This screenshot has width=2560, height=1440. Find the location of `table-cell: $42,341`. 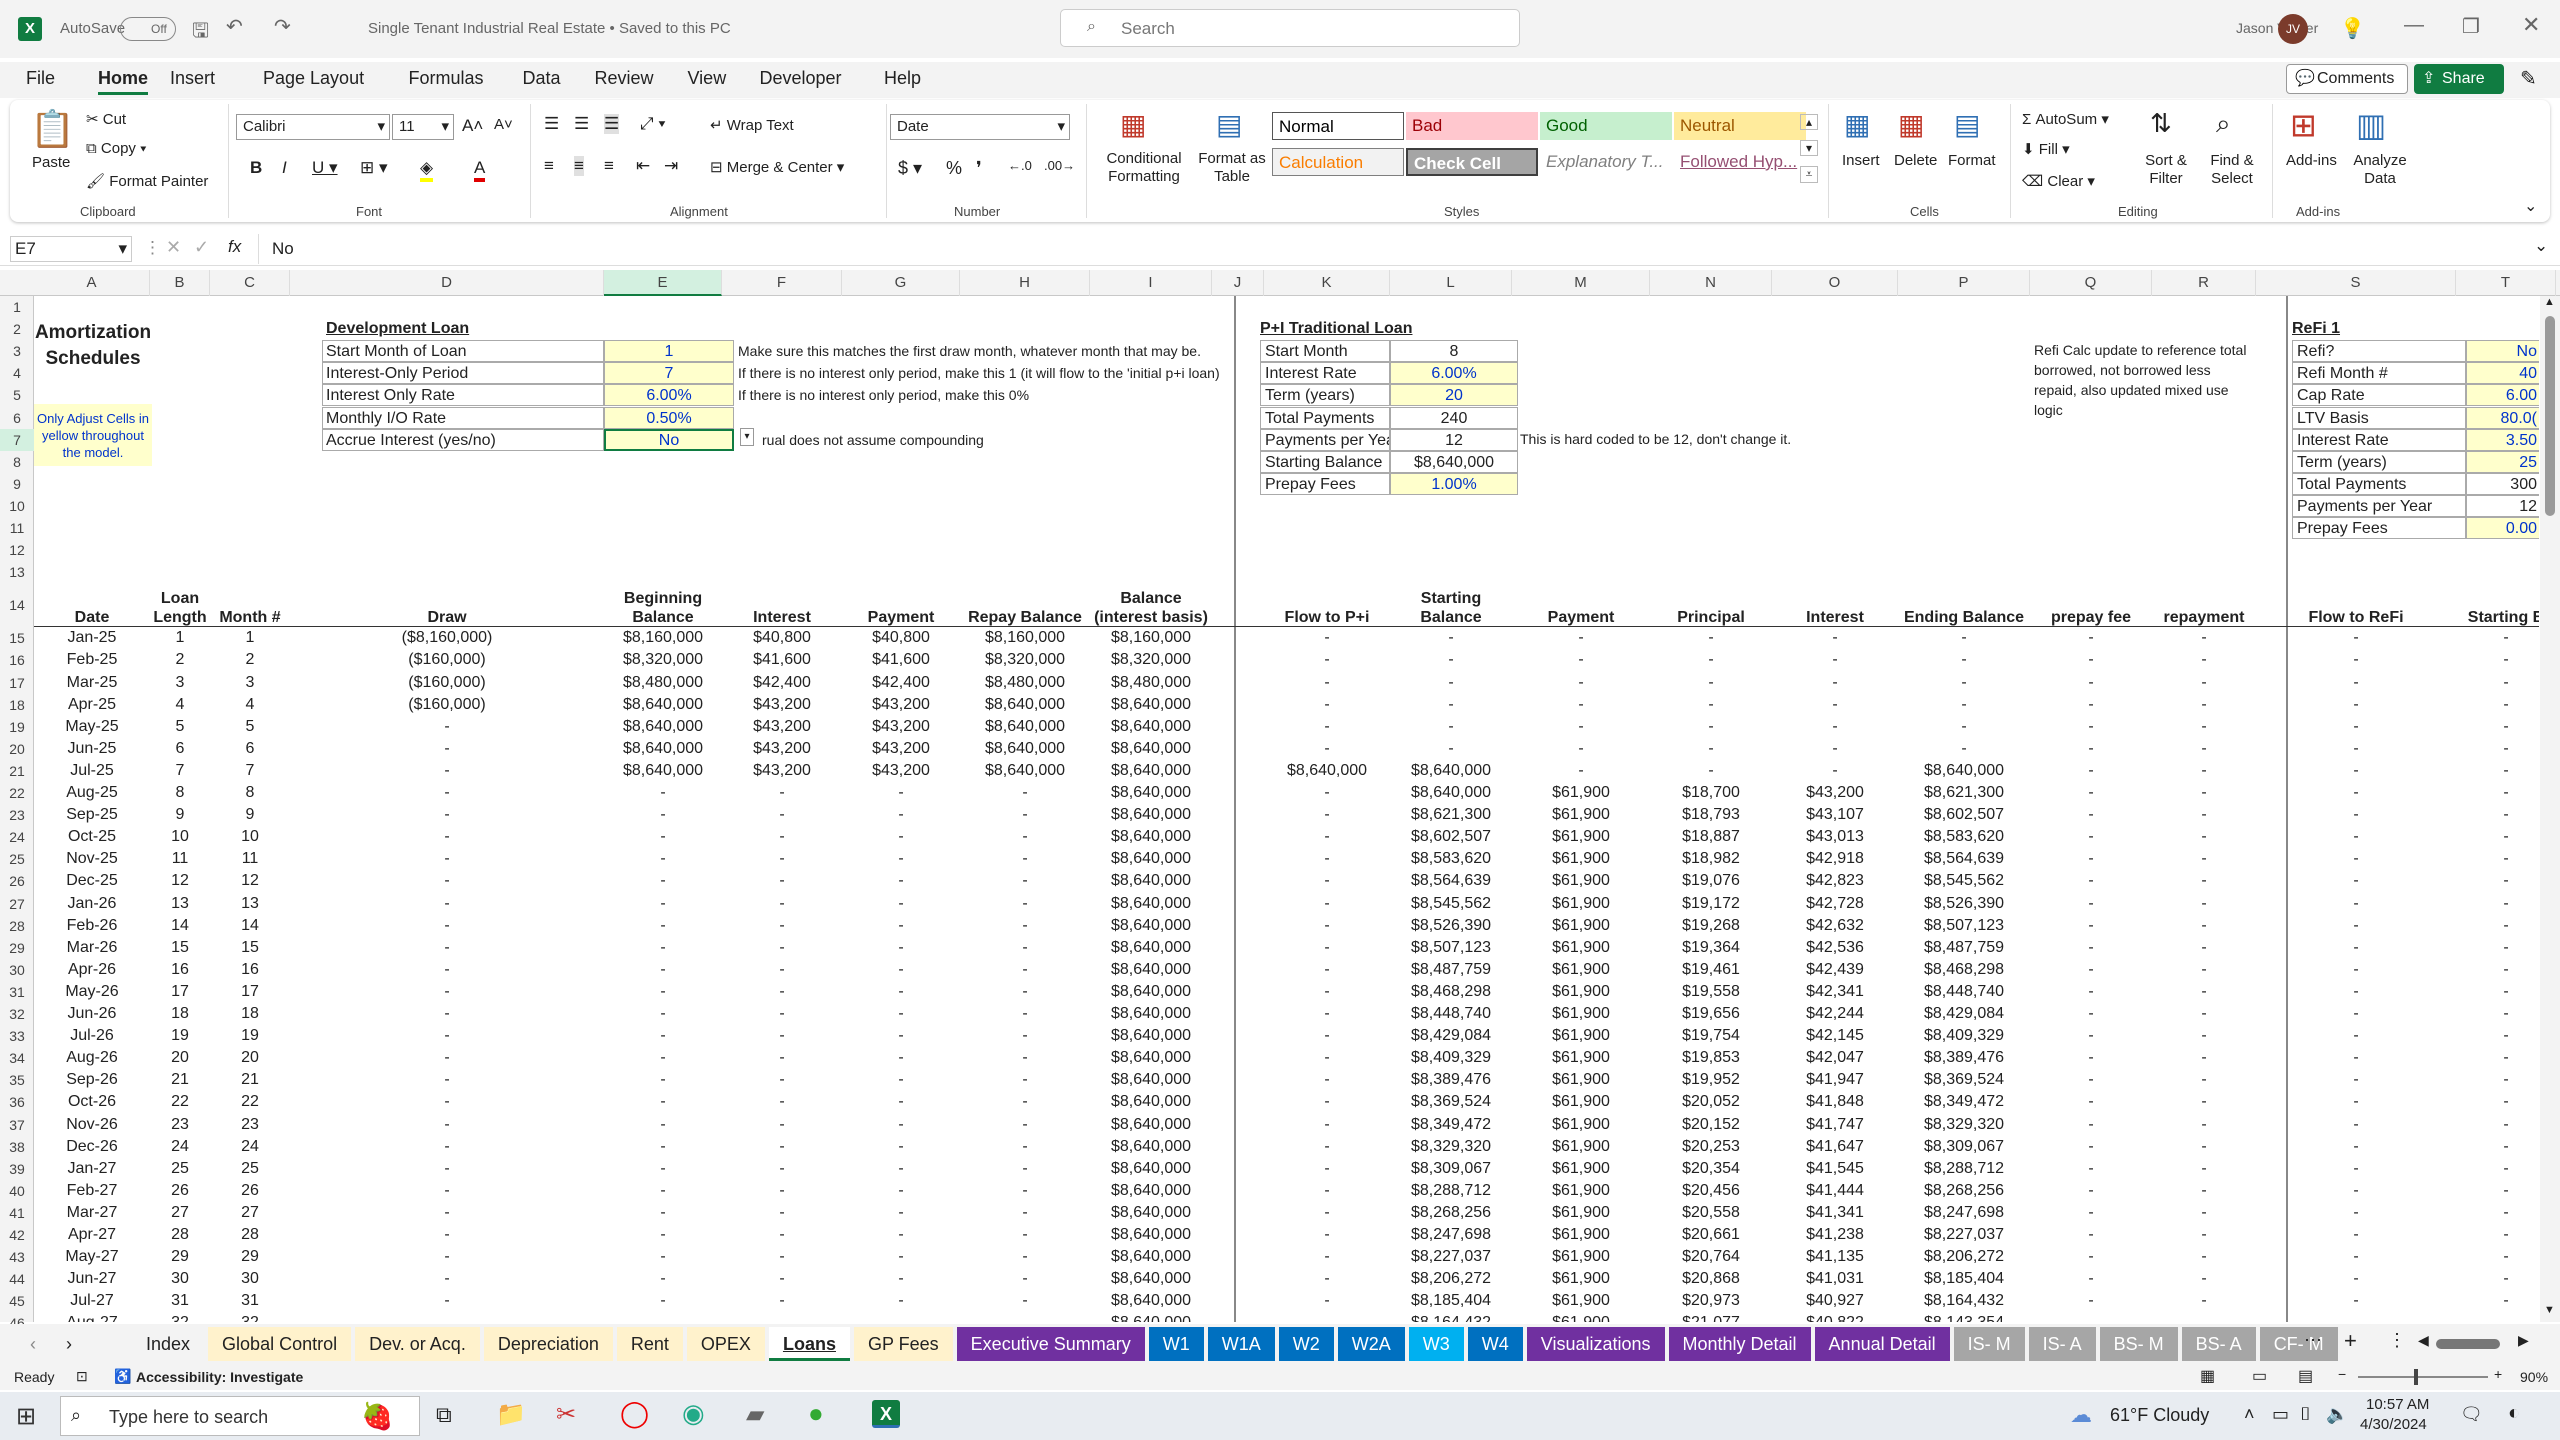

table-cell: $42,341 is located at coordinates (1835, 992).